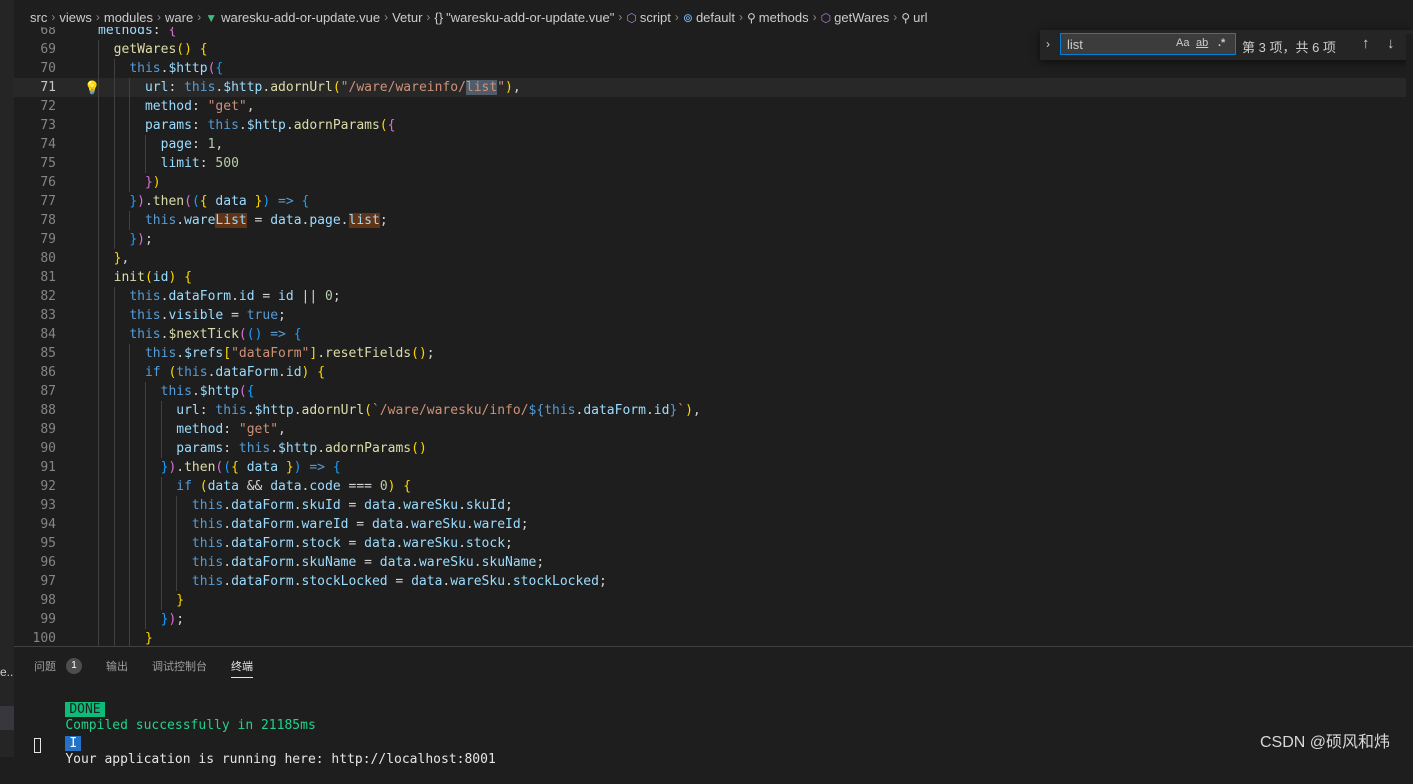 The height and width of the screenshot is (784, 1413). Describe the element at coordinates (128, 17) in the screenshot. I see `breadcrumb-item-modules: modules` at that location.